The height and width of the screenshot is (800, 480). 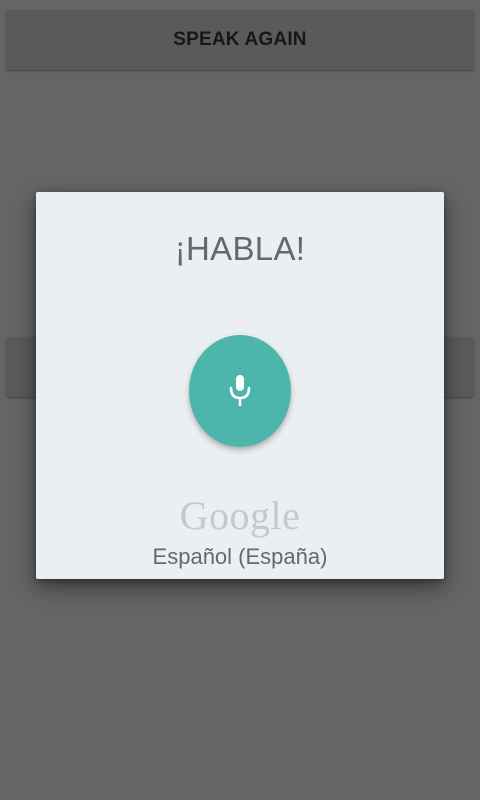 I want to click on dialog-prompt: ¡HABLA!, so click(x=240, y=248).